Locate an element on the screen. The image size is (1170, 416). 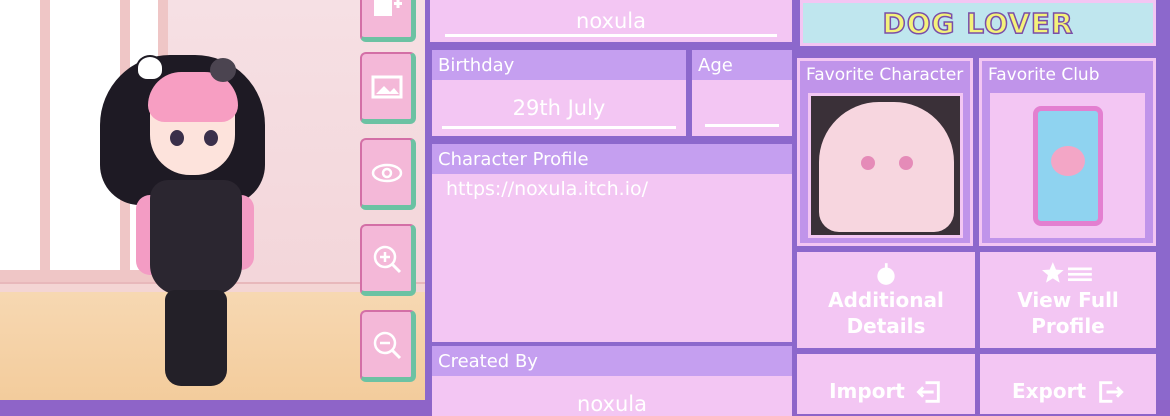
bear-ear-accessory is located at coordinates (223, 70).